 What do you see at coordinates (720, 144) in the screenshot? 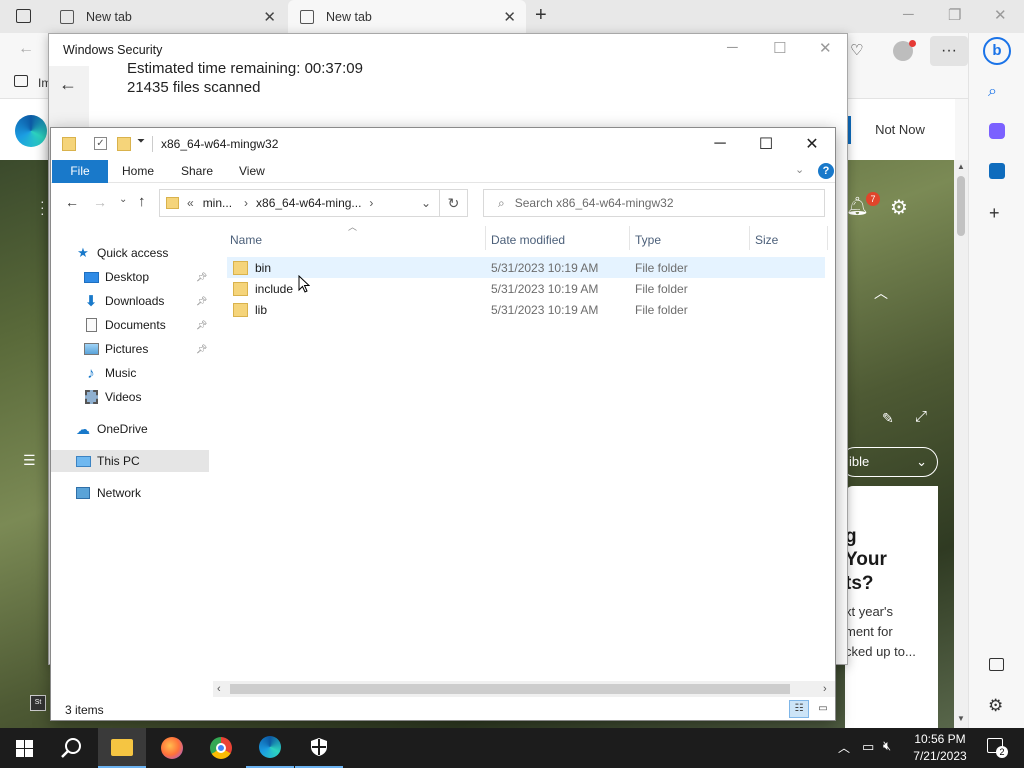
I see `explorer-minimize-button: ─` at bounding box center [720, 144].